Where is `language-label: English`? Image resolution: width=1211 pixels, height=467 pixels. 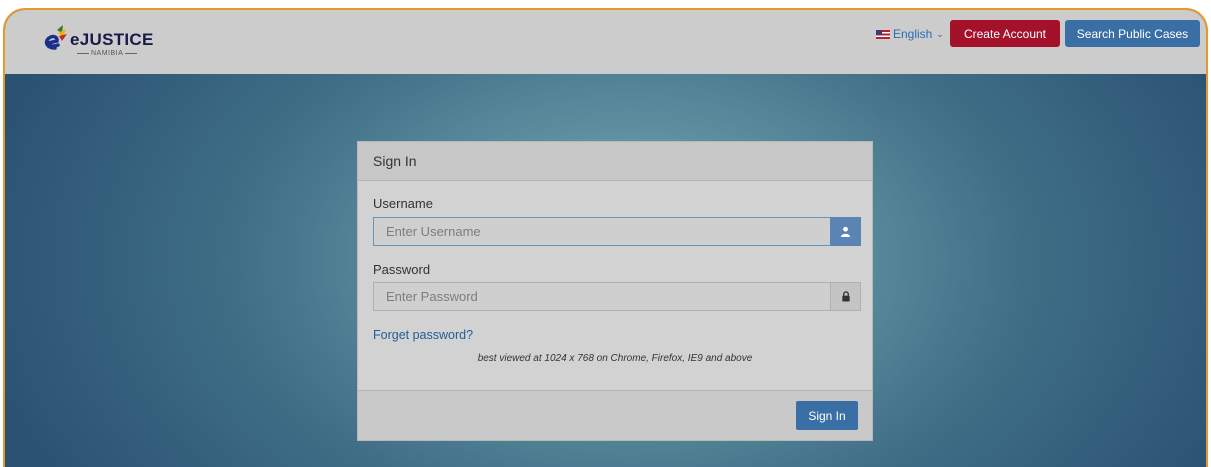 language-label: English is located at coordinates (913, 34).